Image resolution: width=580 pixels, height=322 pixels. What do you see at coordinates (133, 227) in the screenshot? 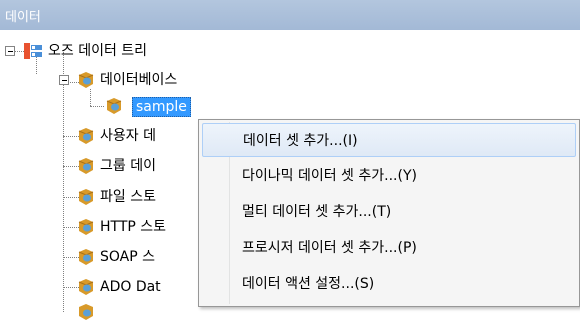
I see `tree-node-label: HTTP 스토` at bounding box center [133, 227].